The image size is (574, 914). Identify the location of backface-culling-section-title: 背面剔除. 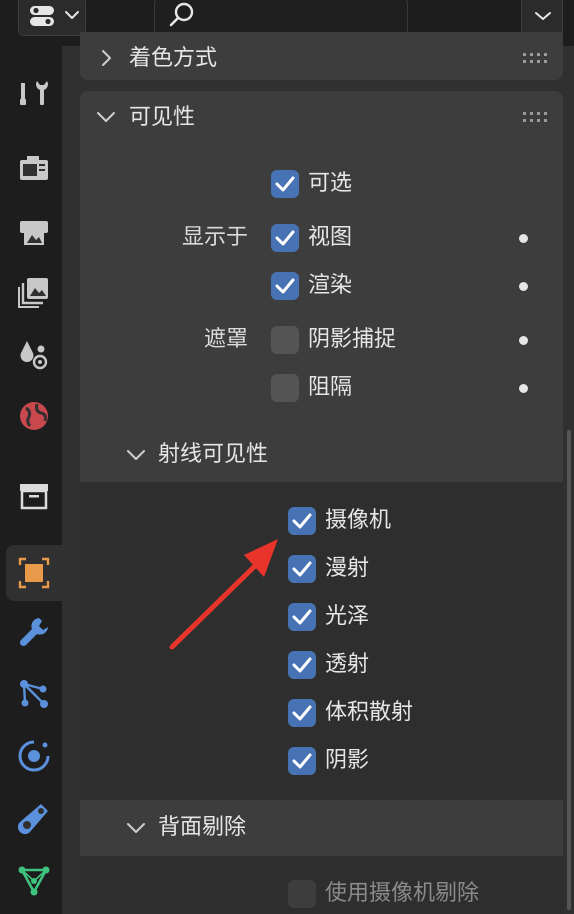
(202, 827).